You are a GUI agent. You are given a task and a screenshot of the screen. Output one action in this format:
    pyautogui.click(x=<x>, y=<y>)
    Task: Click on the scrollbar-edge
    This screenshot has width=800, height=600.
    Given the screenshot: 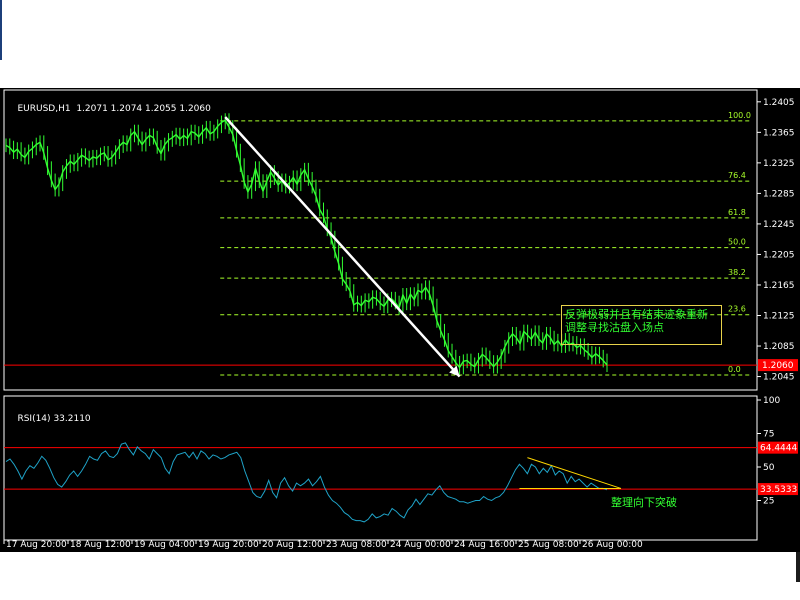 What is the action you would take?
    pyautogui.click(x=798, y=567)
    